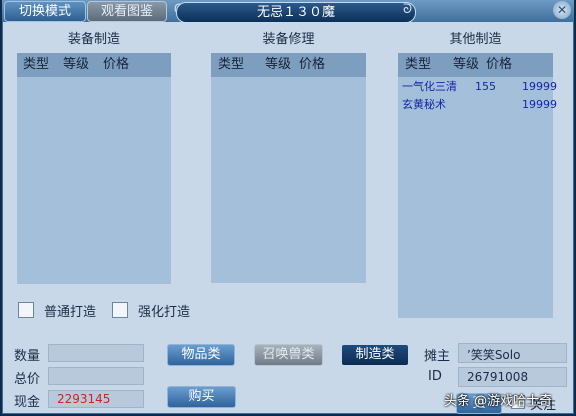 The image size is (576, 416). What do you see at coordinates (96, 376) in the screenshot?
I see `total-price-field` at bounding box center [96, 376].